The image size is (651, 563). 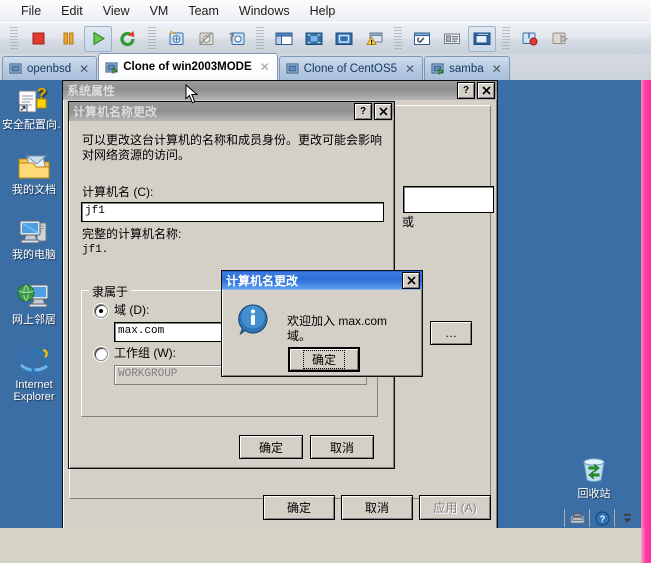 I want to click on menu-help: Help, so click(x=323, y=11).